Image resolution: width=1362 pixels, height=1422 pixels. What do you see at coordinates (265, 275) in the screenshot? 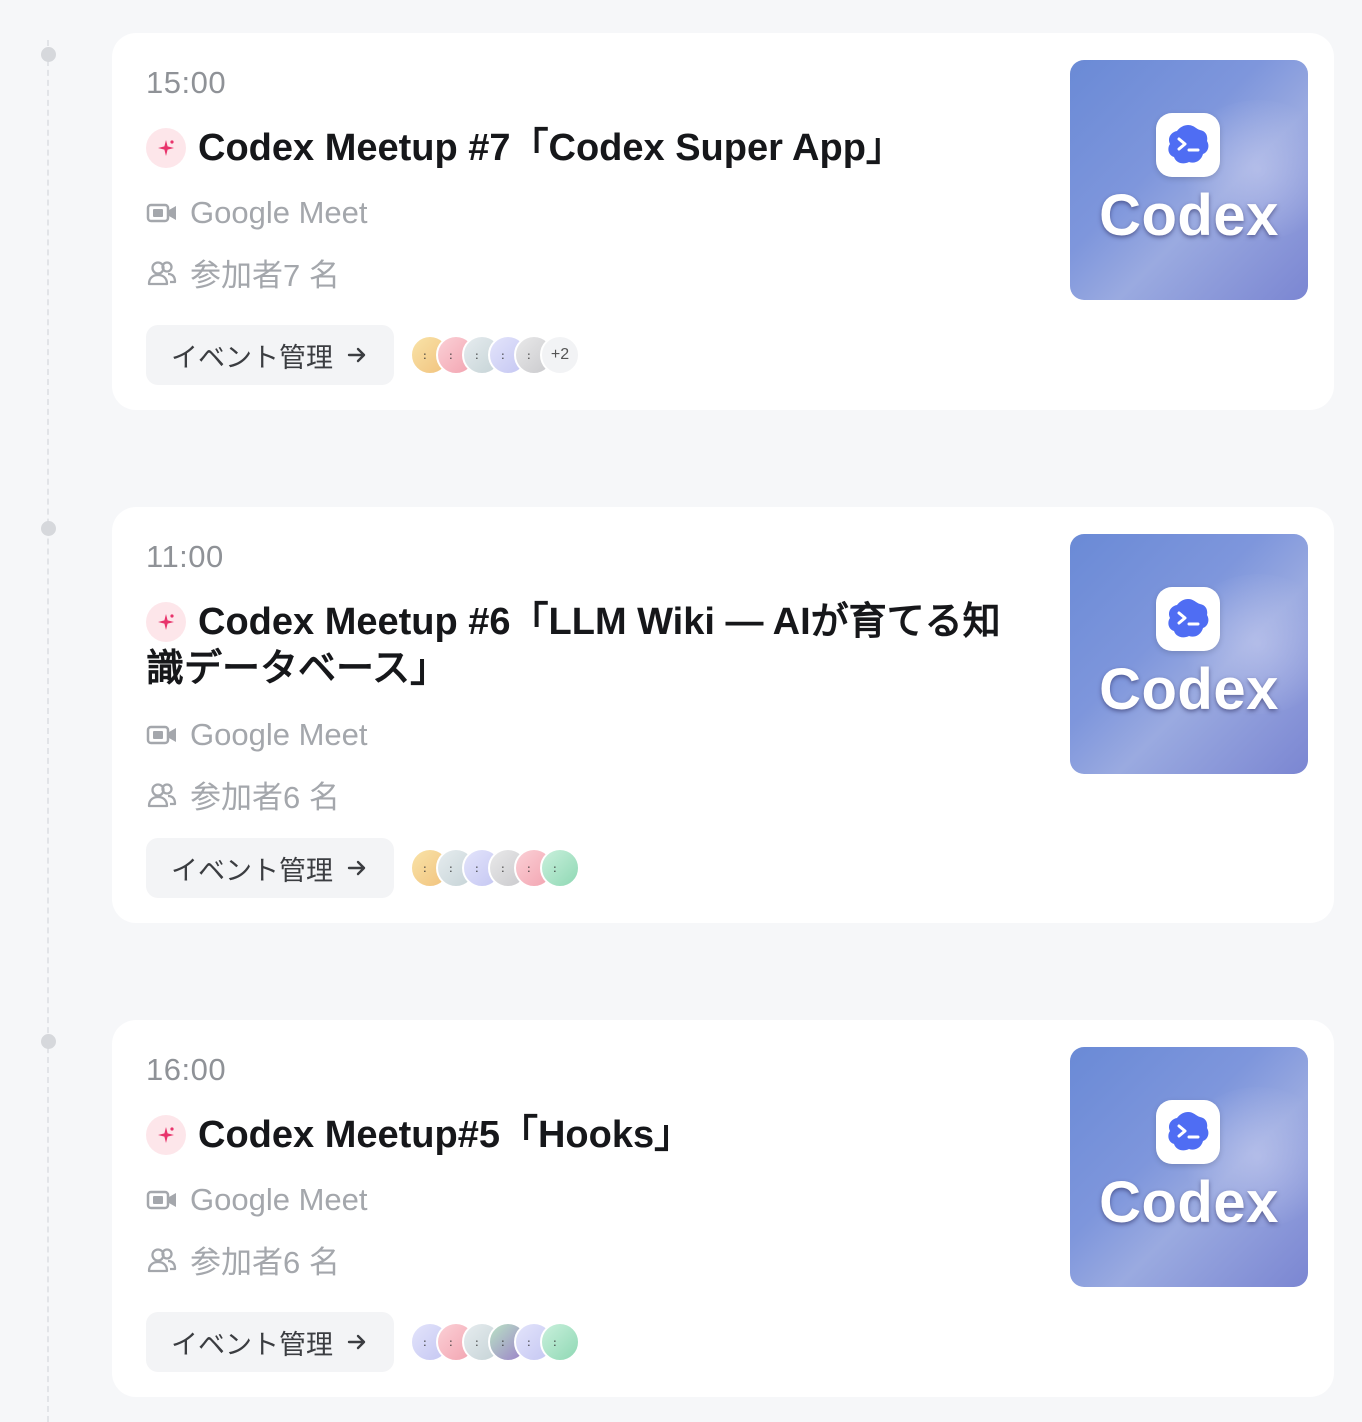
I see `attendees-label: 参加者7 名` at bounding box center [265, 275].